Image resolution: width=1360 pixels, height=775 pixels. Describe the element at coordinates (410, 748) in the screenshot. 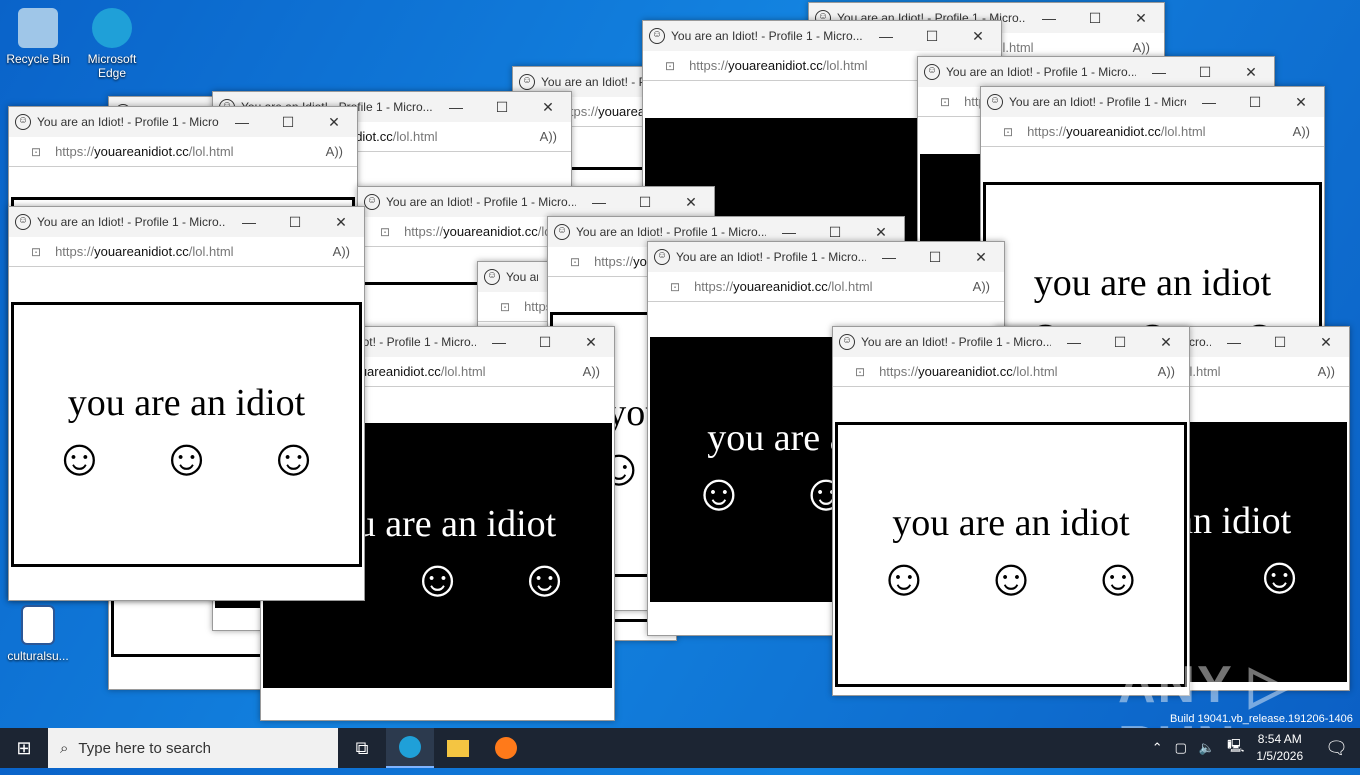

I see `edge-taskbar-icon` at that location.